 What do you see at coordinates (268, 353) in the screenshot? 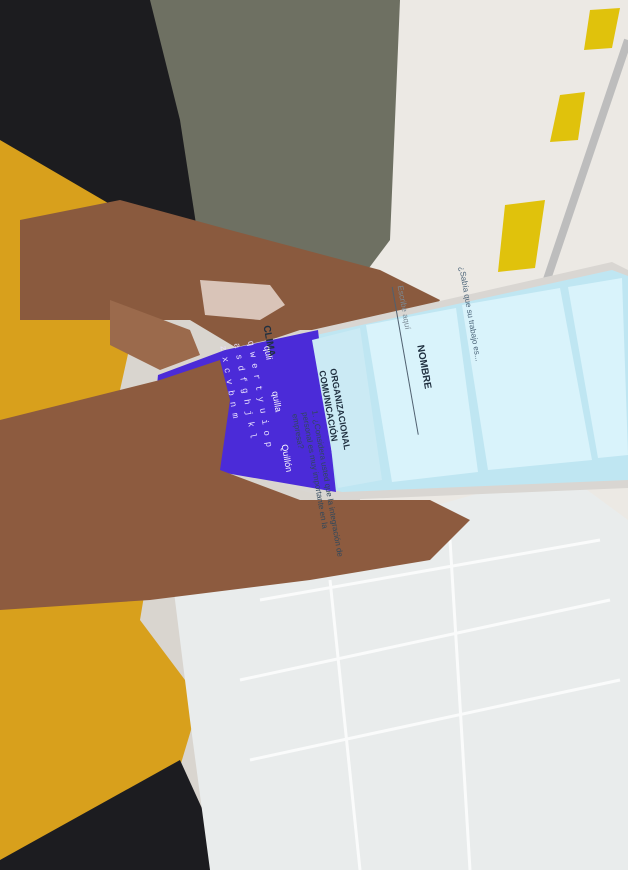
I see `suggestion-1: quli` at bounding box center [268, 353].